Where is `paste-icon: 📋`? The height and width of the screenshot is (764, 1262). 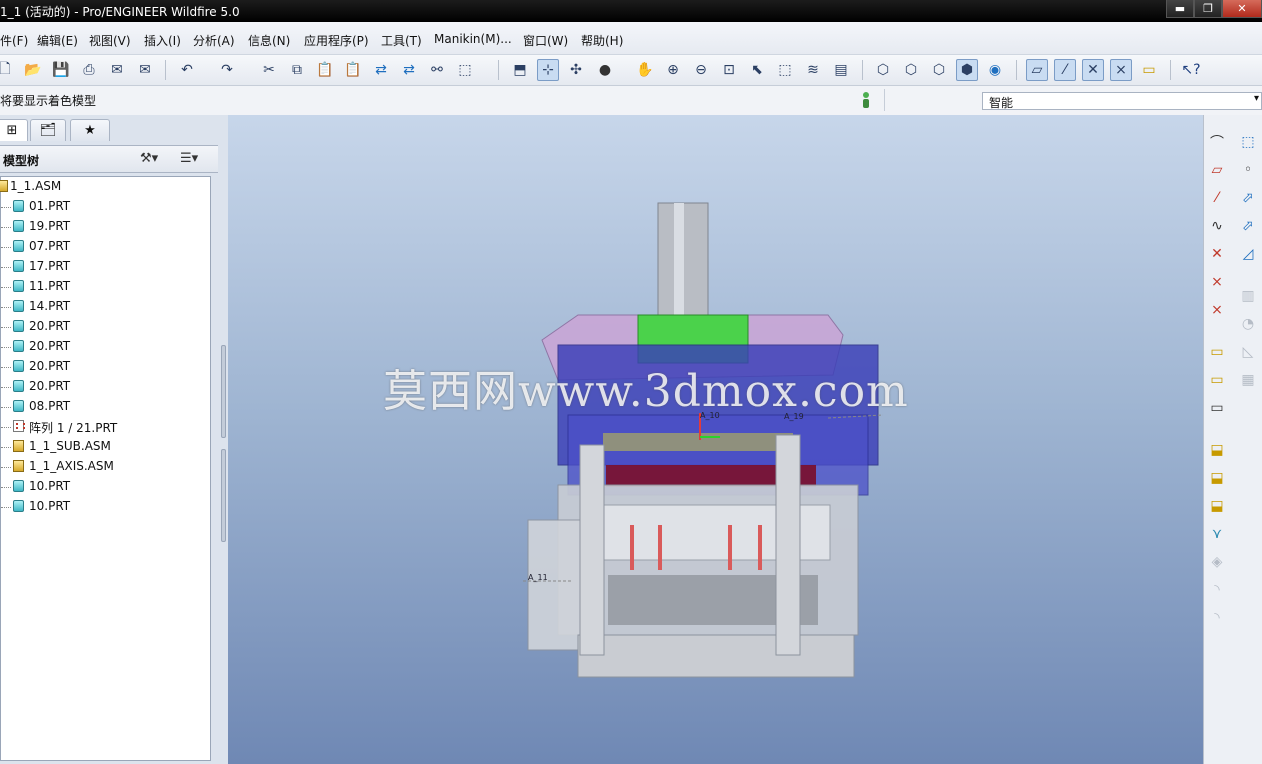 paste-icon: 📋 is located at coordinates (325, 70).